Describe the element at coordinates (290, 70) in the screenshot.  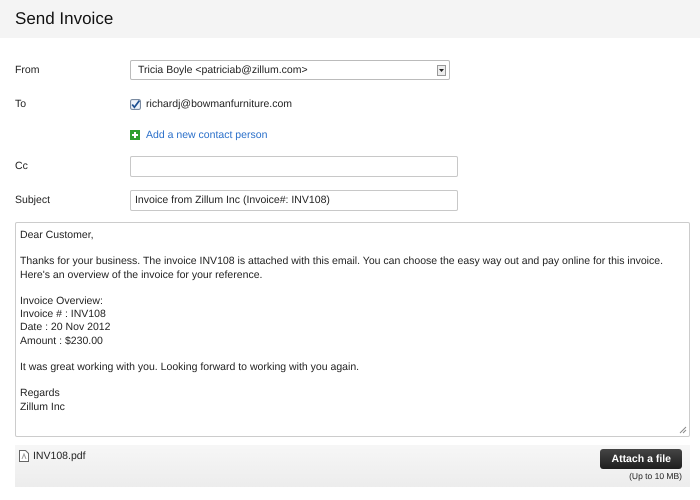
I see `from-dropdown: Tricia Boyle <patriciab@zillum.com>` at that location.